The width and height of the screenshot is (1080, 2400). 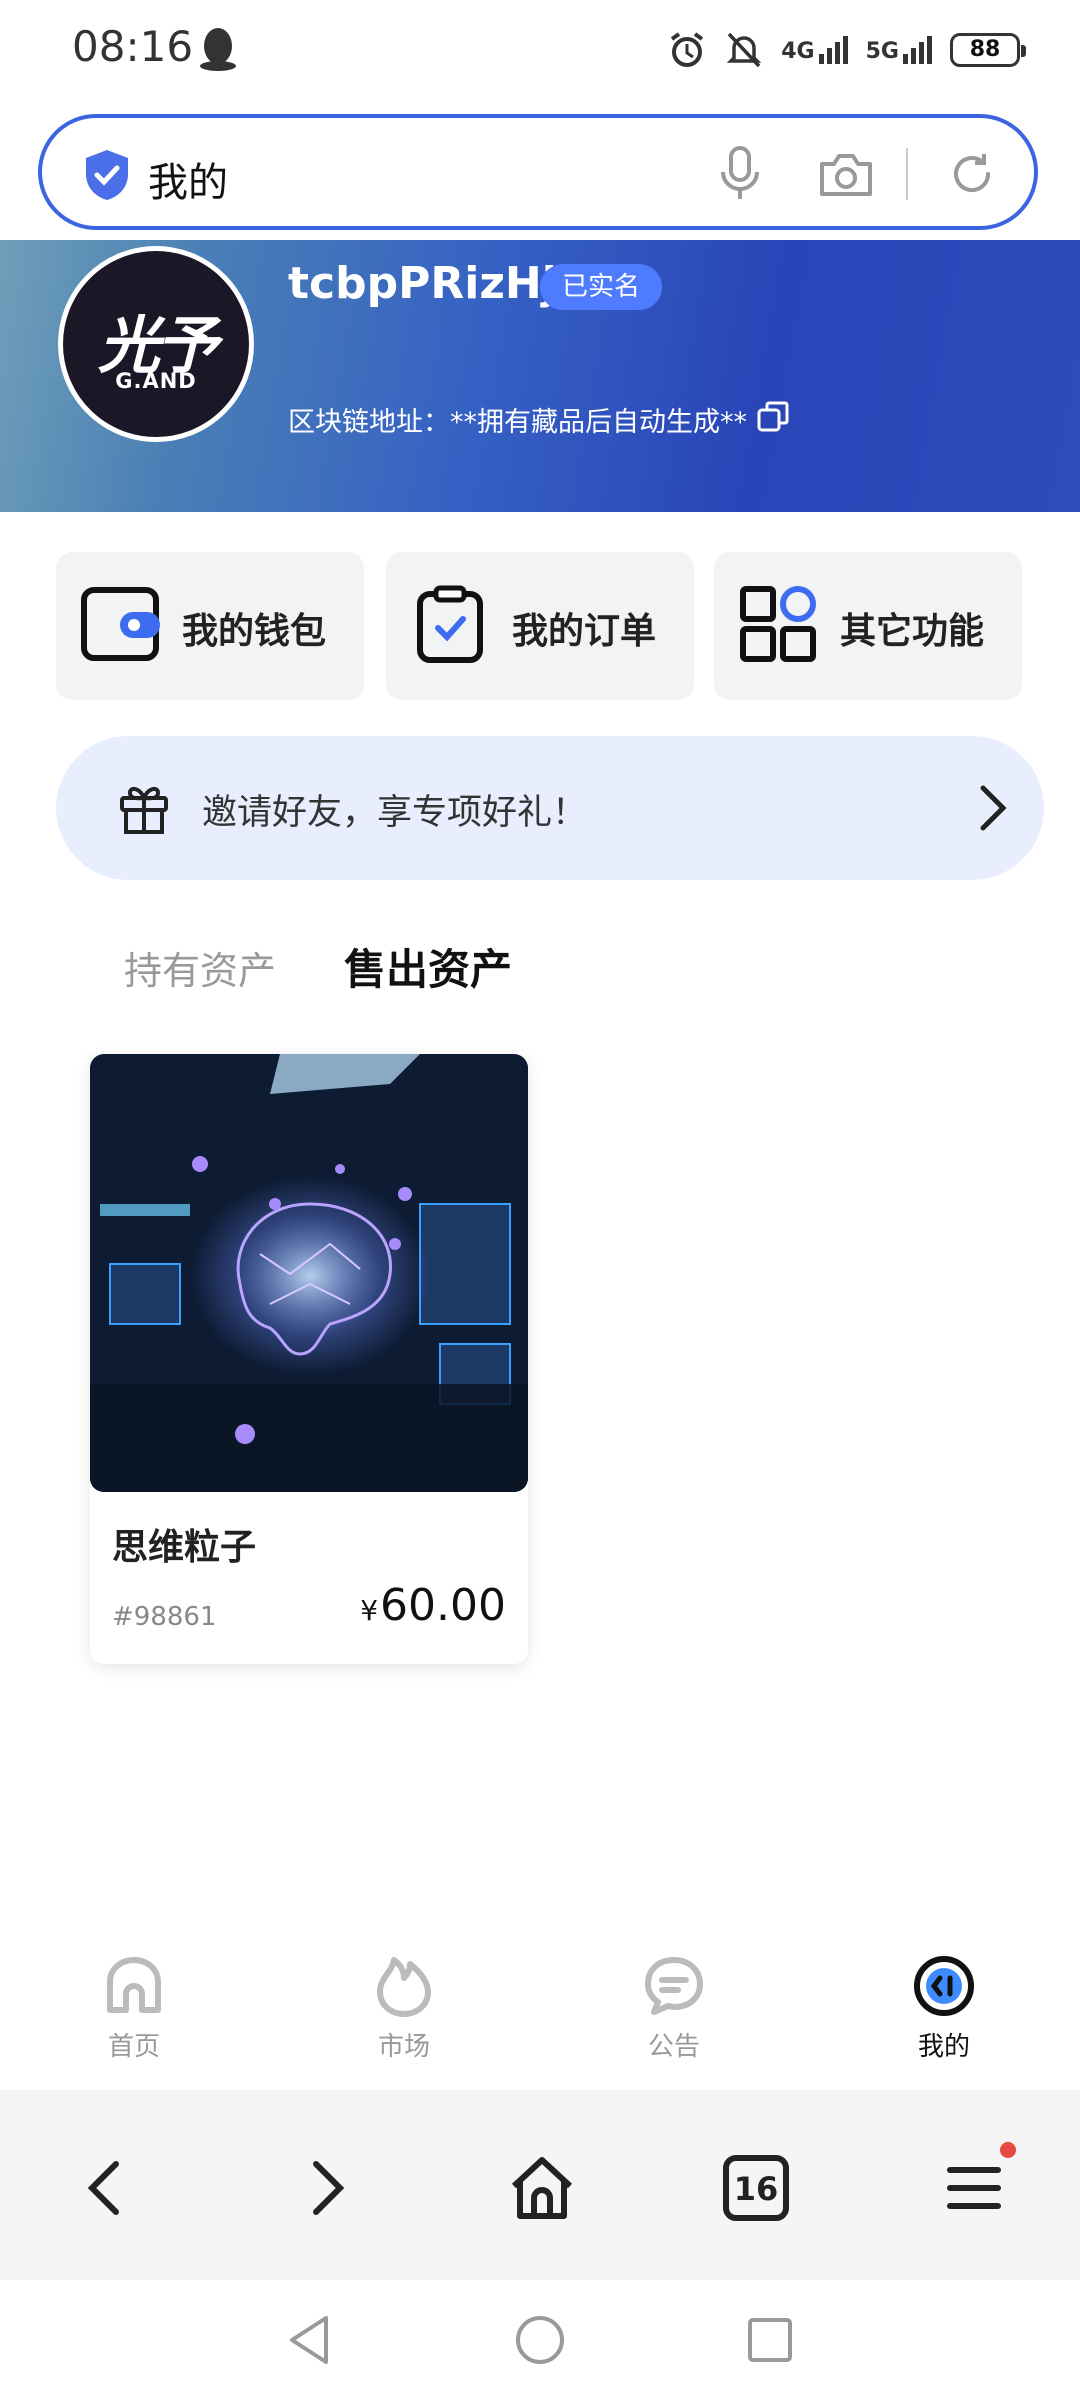 I want to click on browser-home-button, so click(x=542, y=2188).